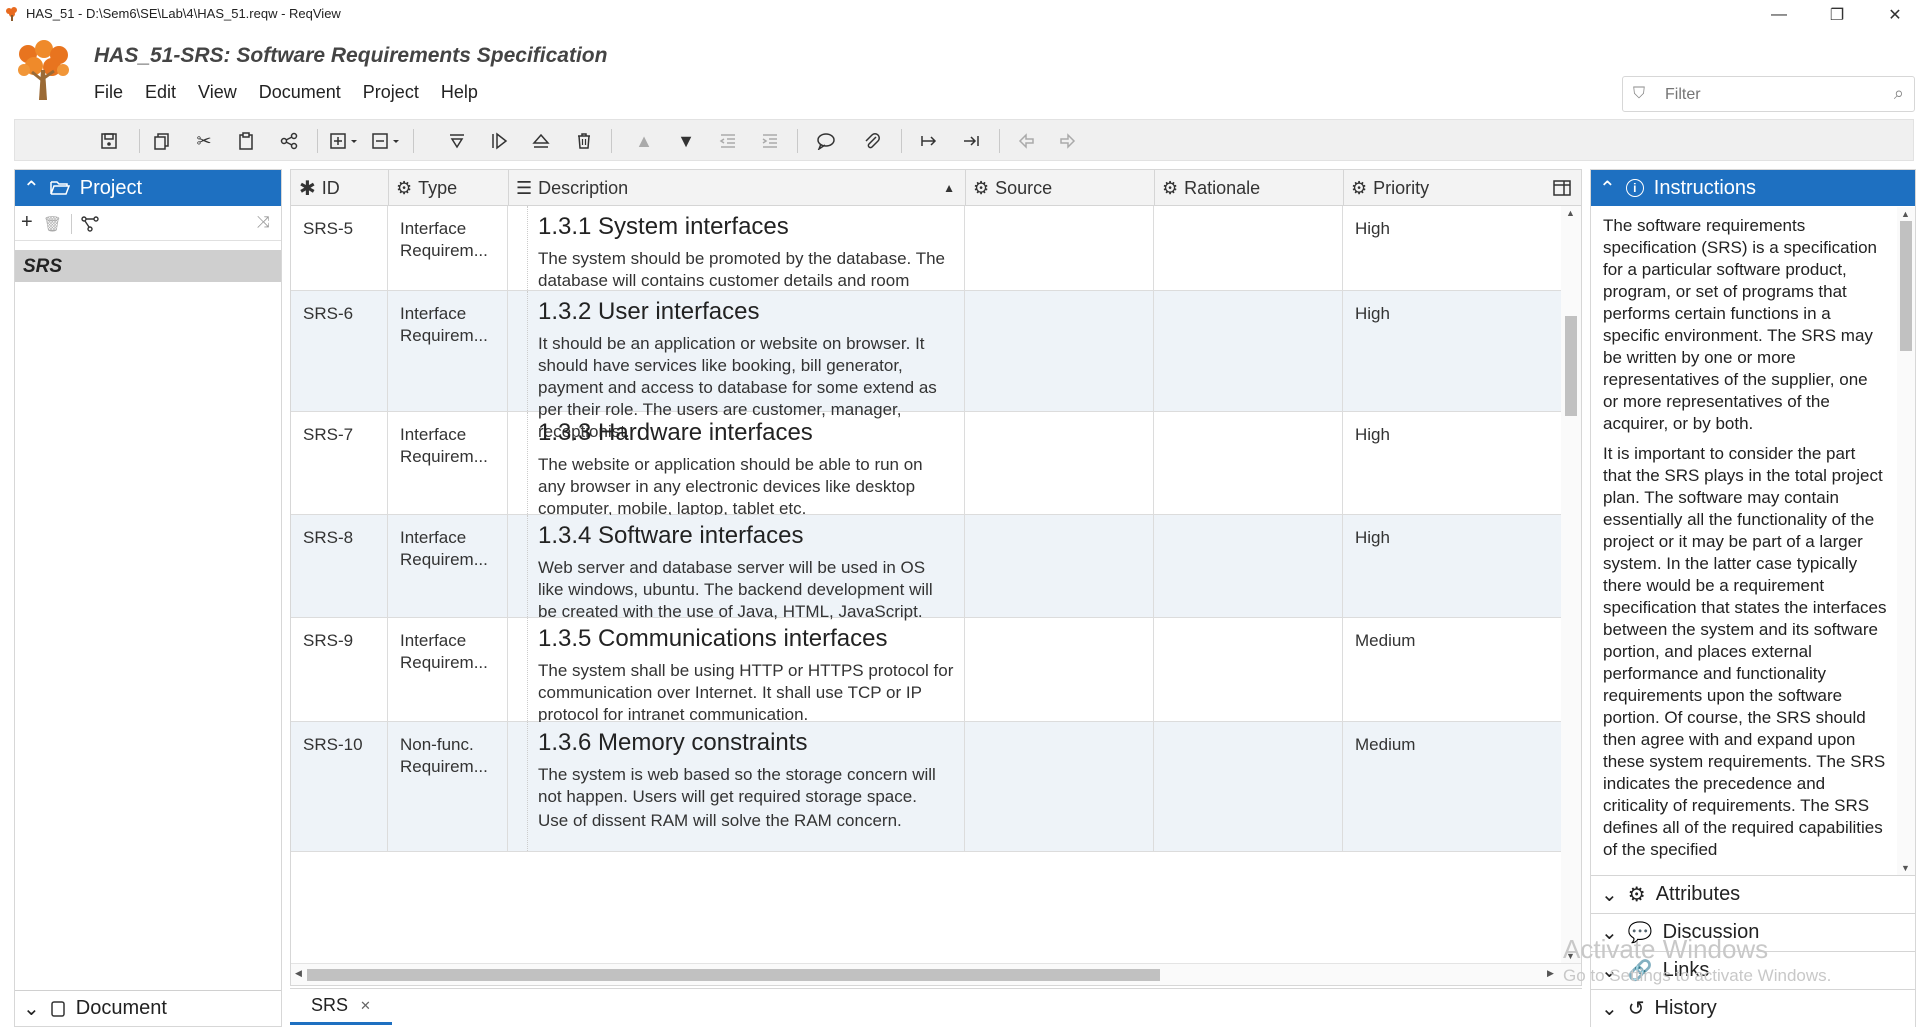  What do you see at coordinates (971, 141) in the screenshot?
I see `link-end-icon` at bounding box center [971, 141].